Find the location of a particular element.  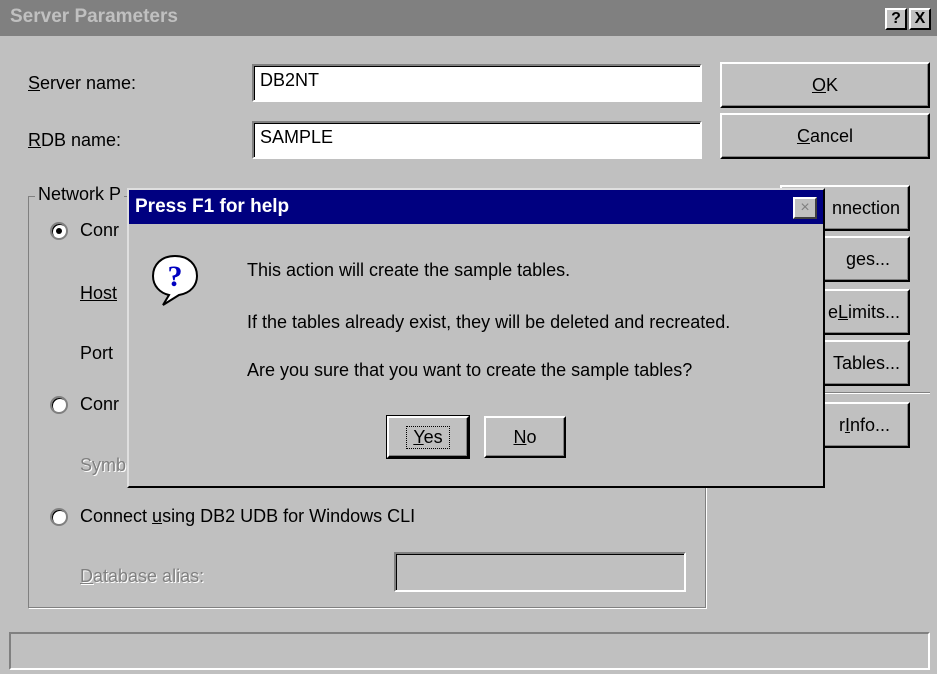

status-bar is located at coordinates (469, 651).